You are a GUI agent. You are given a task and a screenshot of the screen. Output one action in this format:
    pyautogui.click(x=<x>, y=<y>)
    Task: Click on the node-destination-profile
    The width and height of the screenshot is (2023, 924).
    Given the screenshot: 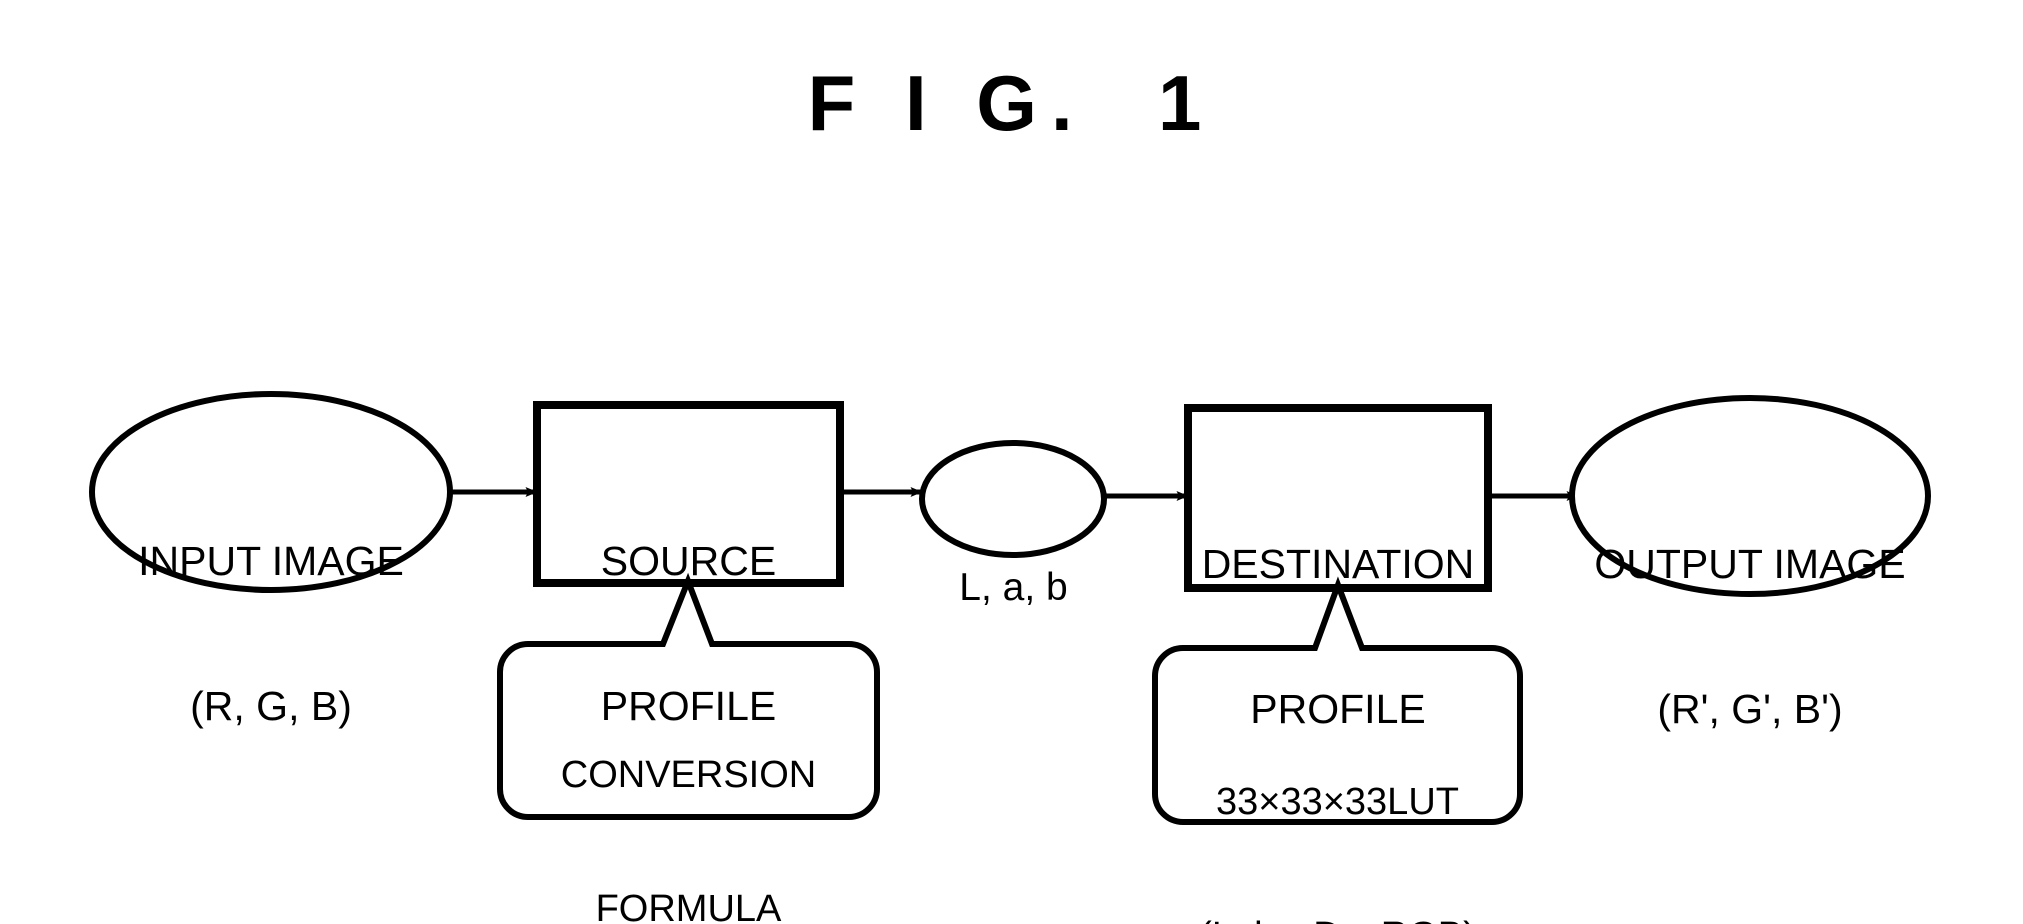 What is the action you would take?
    pyautogui.click(x=1338, y=498)
    